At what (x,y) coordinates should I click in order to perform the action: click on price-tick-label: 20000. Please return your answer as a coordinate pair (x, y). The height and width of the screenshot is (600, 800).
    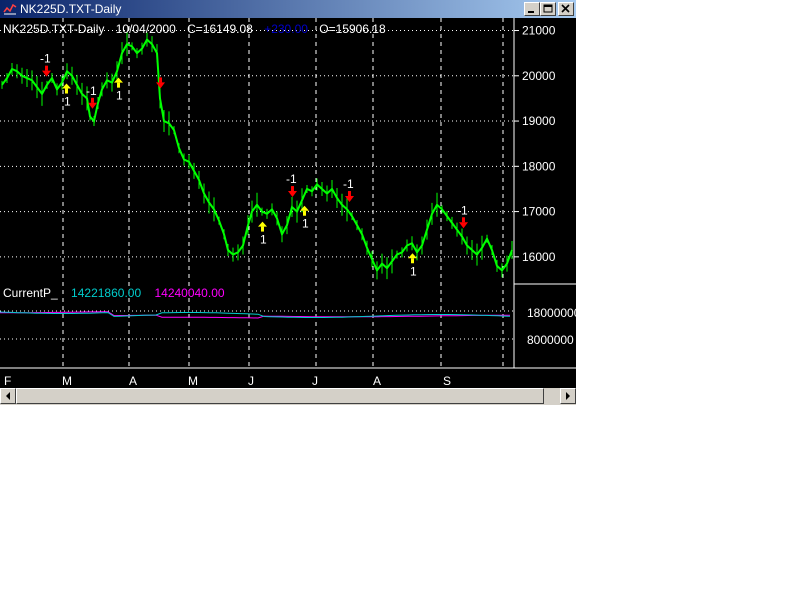
    Looking at the image, I should click on (539, 76).